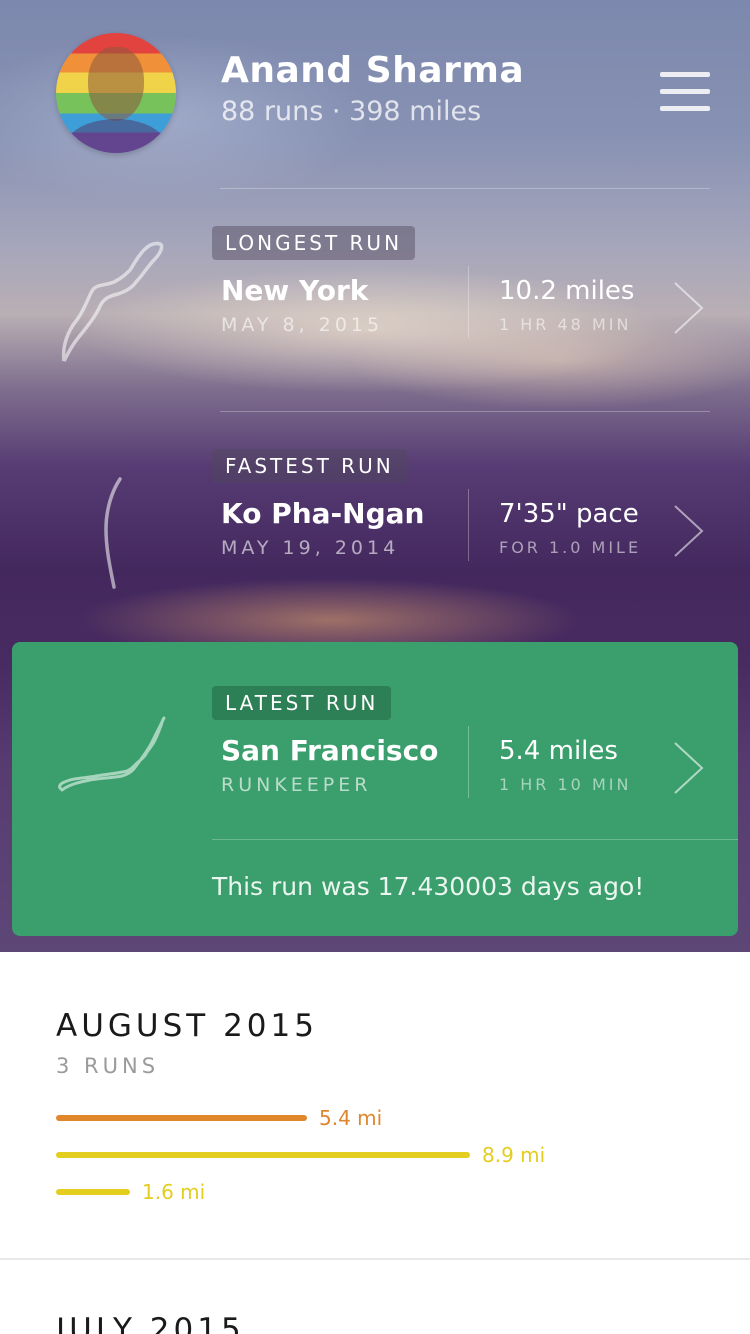  What do you see at coordinates (565, 324) in the screenshot?
I see `run-duration: 1 HR 48 MIN` at bounding box center [565, 324].